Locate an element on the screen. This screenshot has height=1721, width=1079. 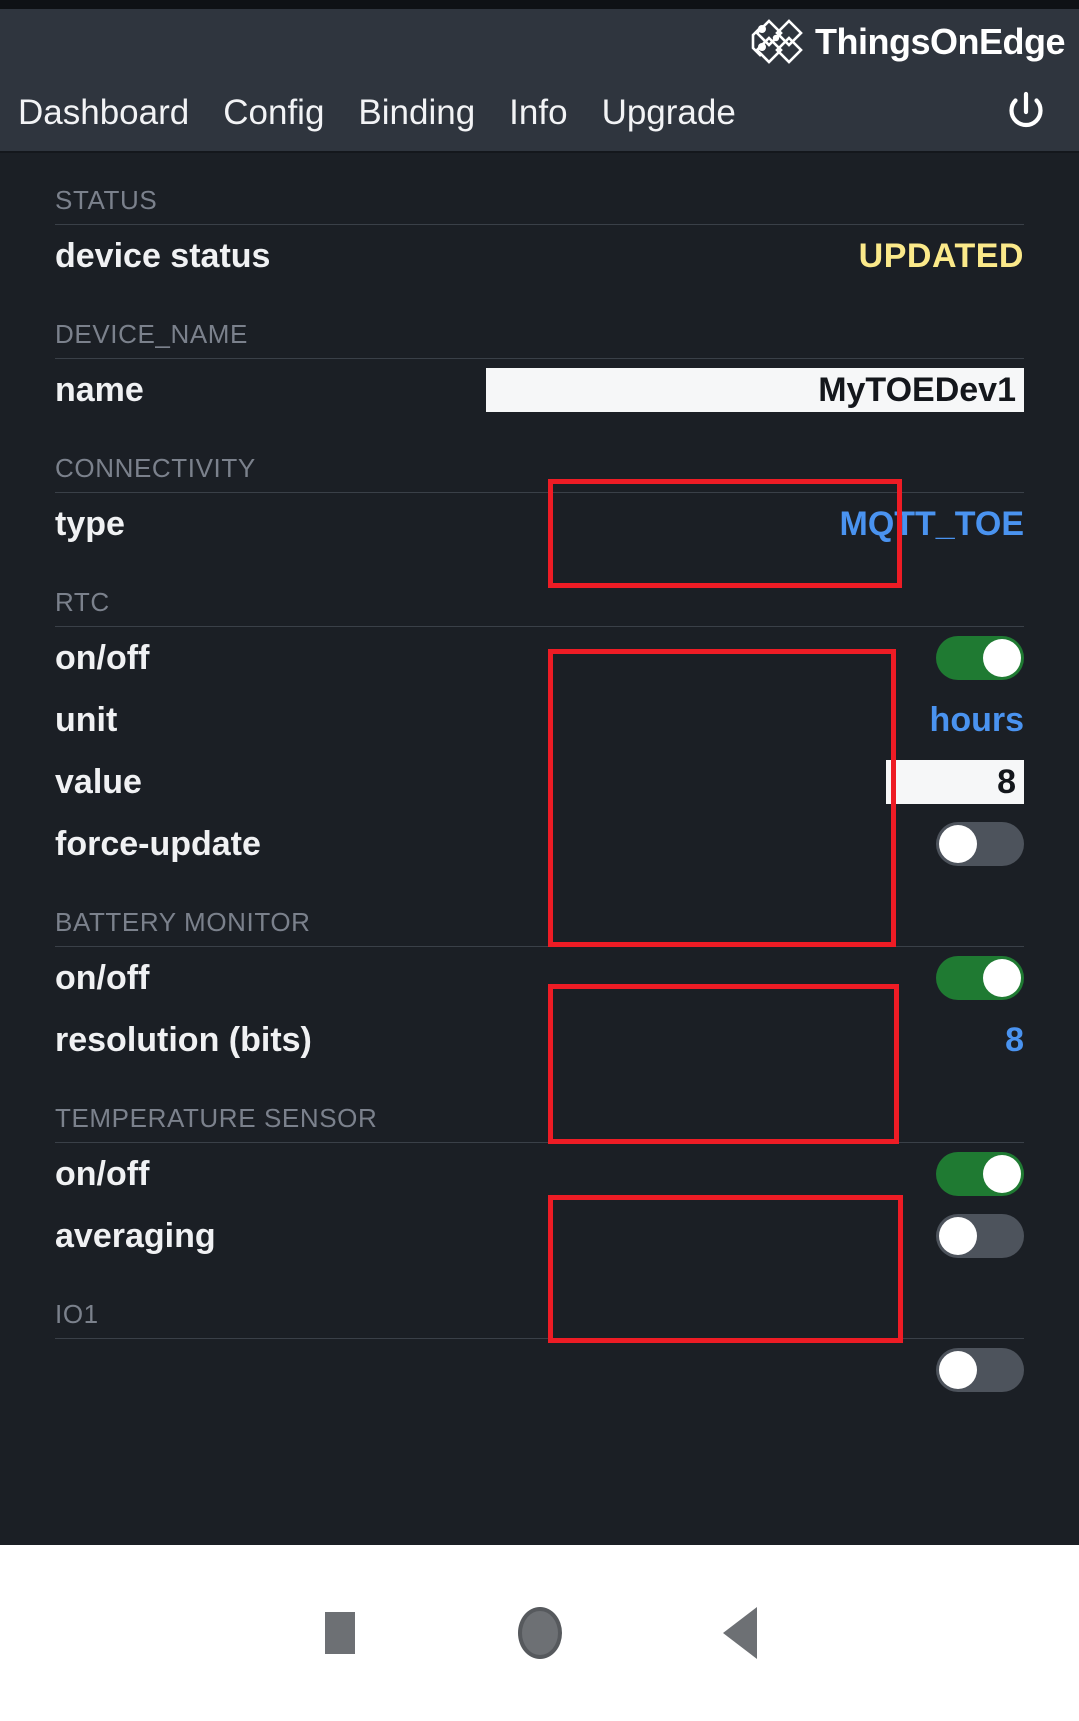
row-temp-averaging: averaging is located at coordinates (539, 1236).